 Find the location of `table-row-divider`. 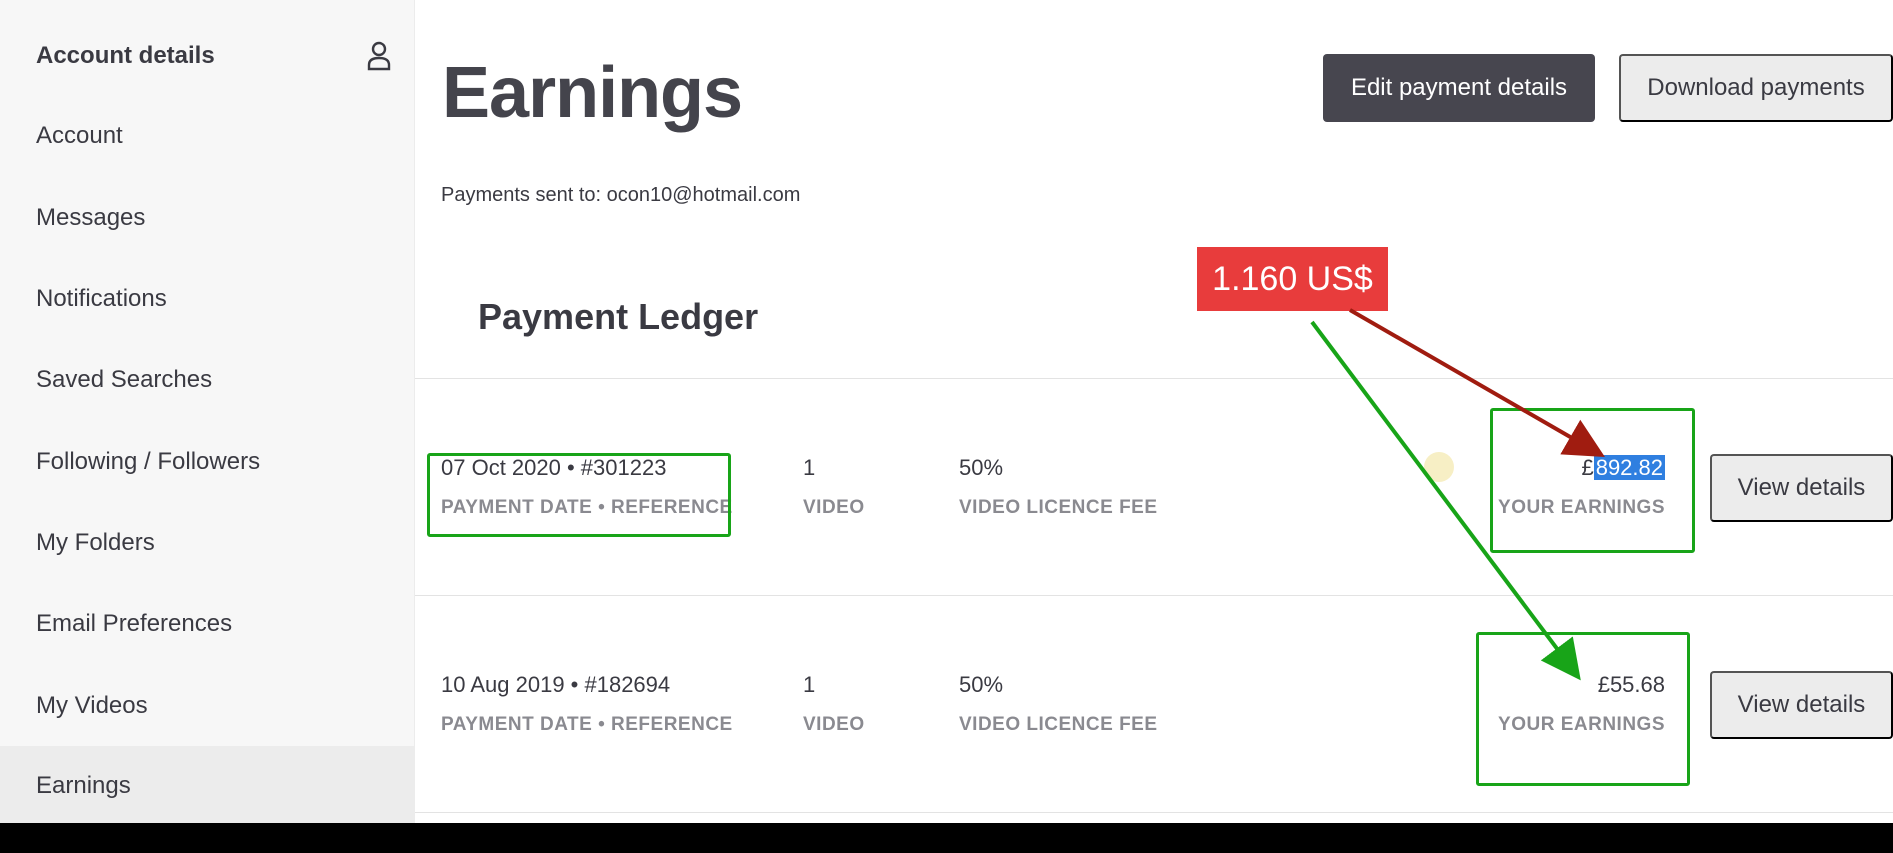

table-row-divider is located at coordinates (1154, 817).